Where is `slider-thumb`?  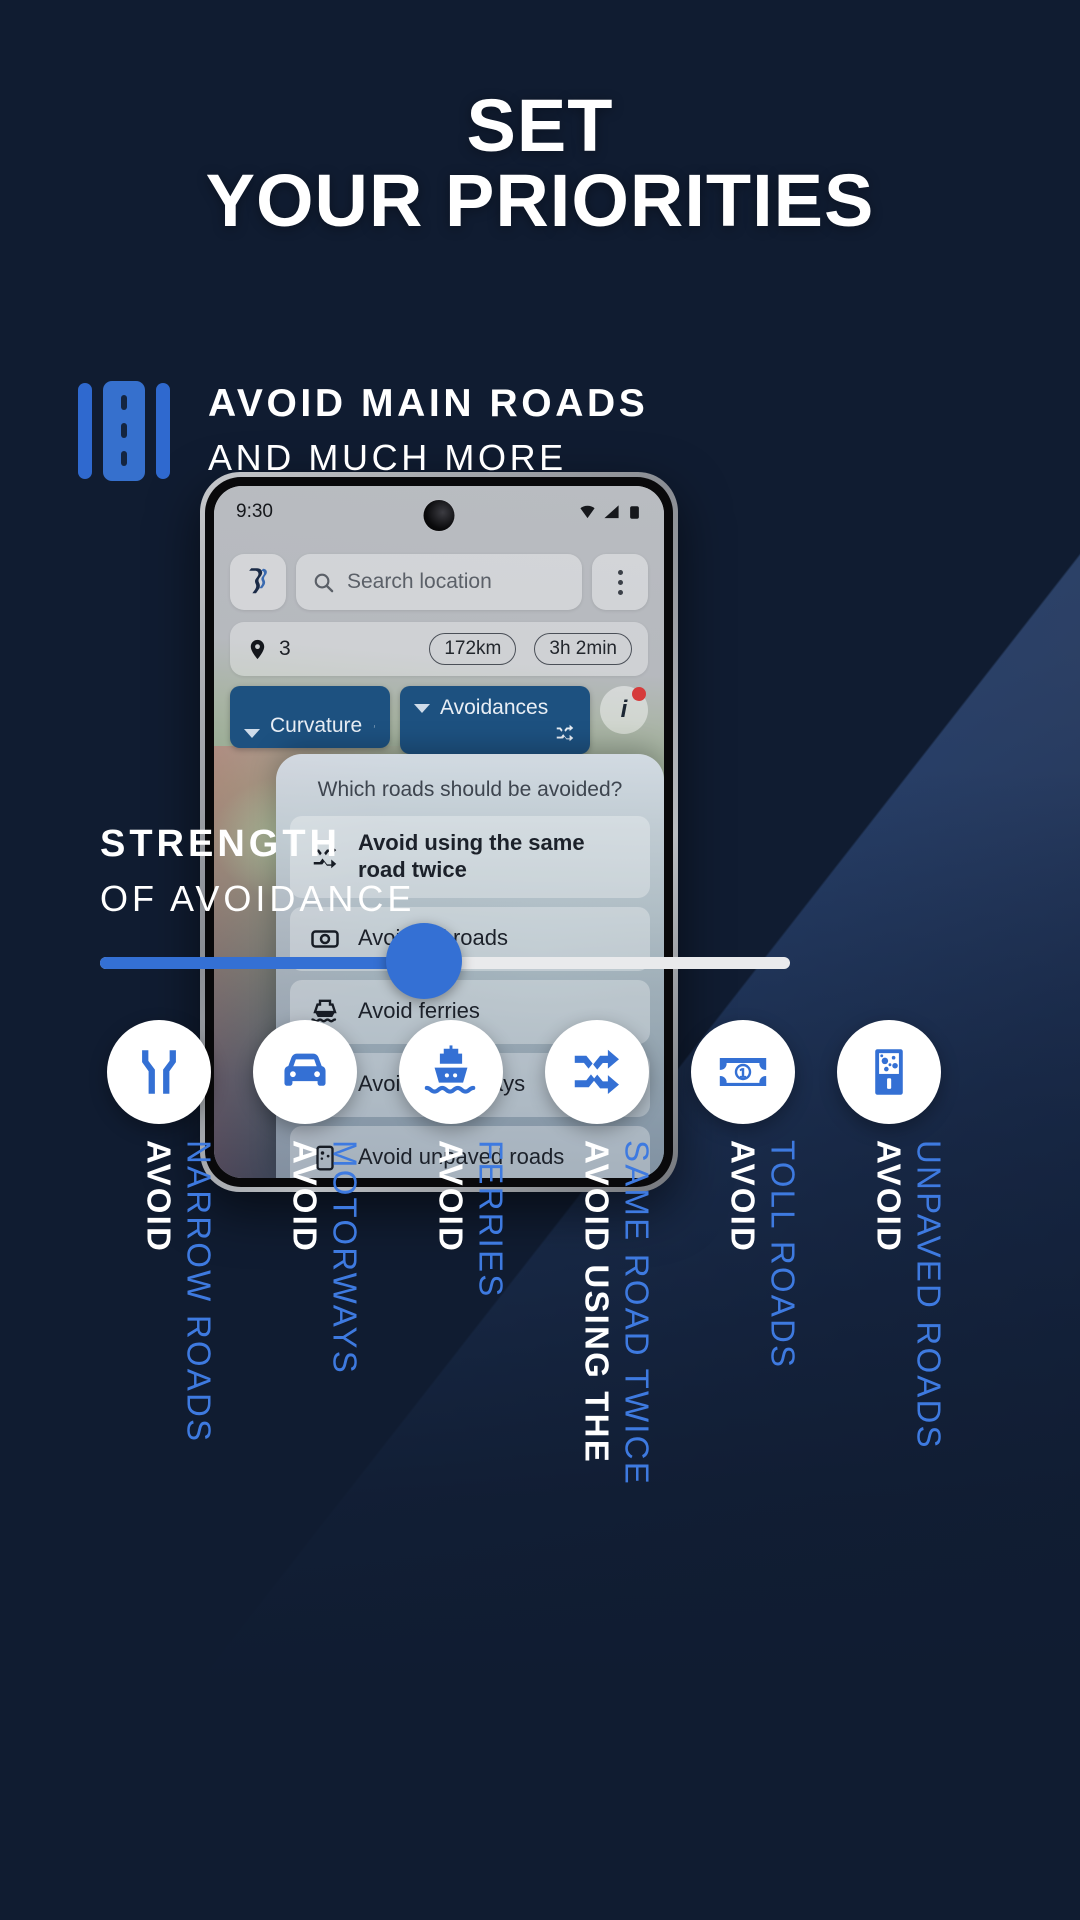 slider-thumb is located at coordinates (424, 961).